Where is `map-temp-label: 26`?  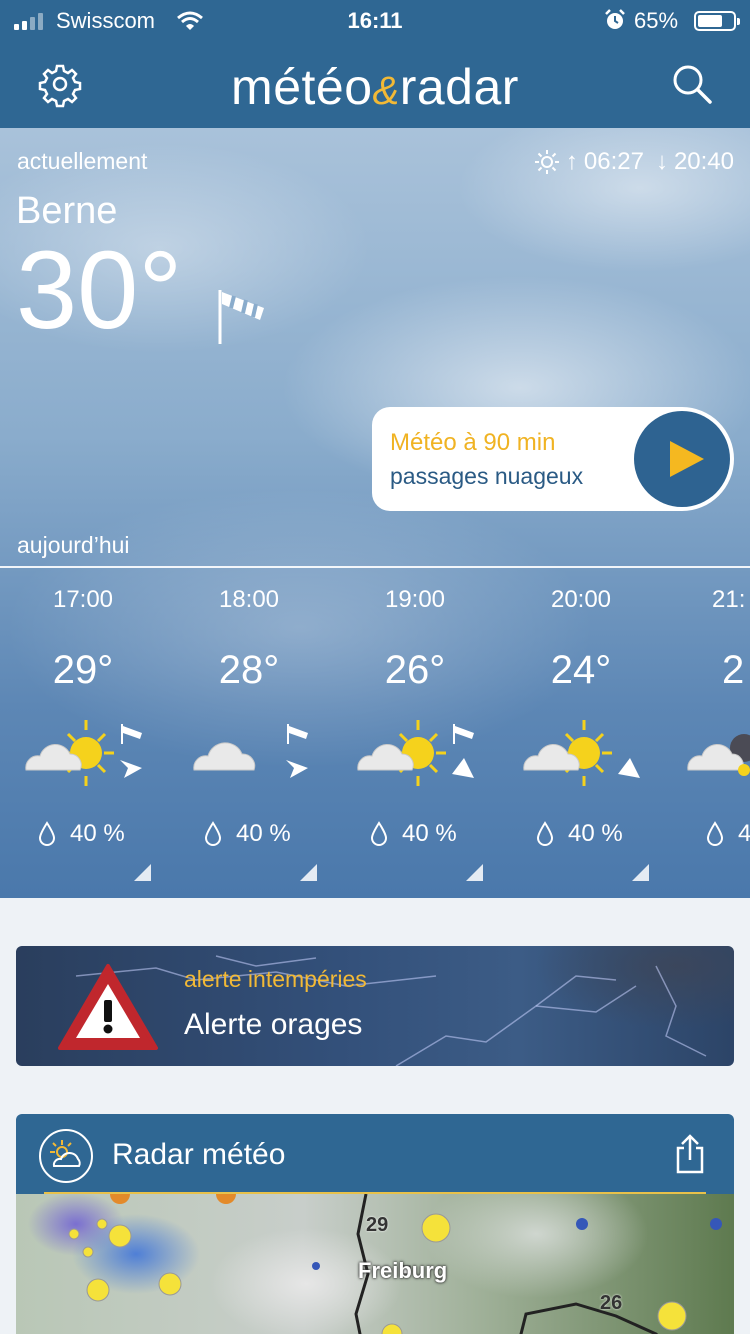
map-temp-label: 26 is located at coordinates (611, 1303).